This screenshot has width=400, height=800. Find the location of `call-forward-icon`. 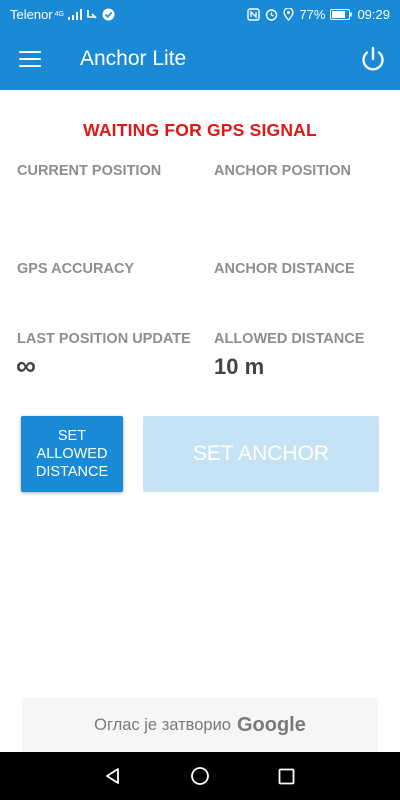

call-forward-icon is located at coordinates (92, 14).